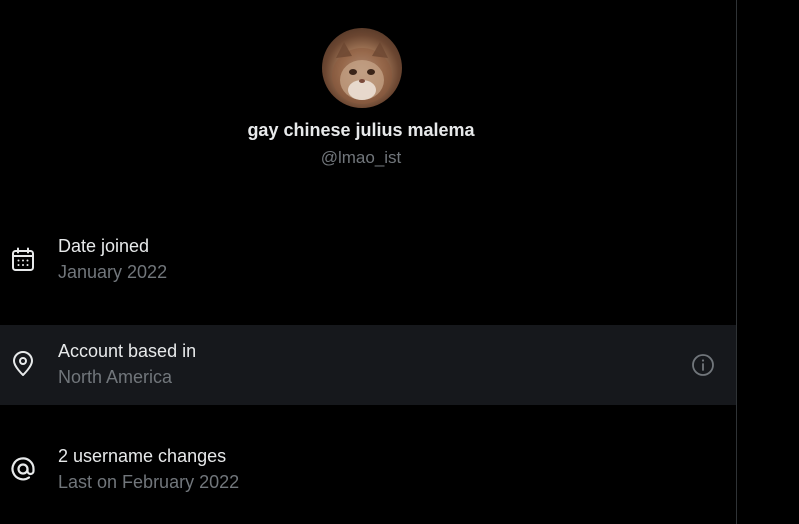  What do you see at coordinates (113, 272) in the screenshot?
I see `date-joined-value: January 2022` at bounding box center [113, 272].